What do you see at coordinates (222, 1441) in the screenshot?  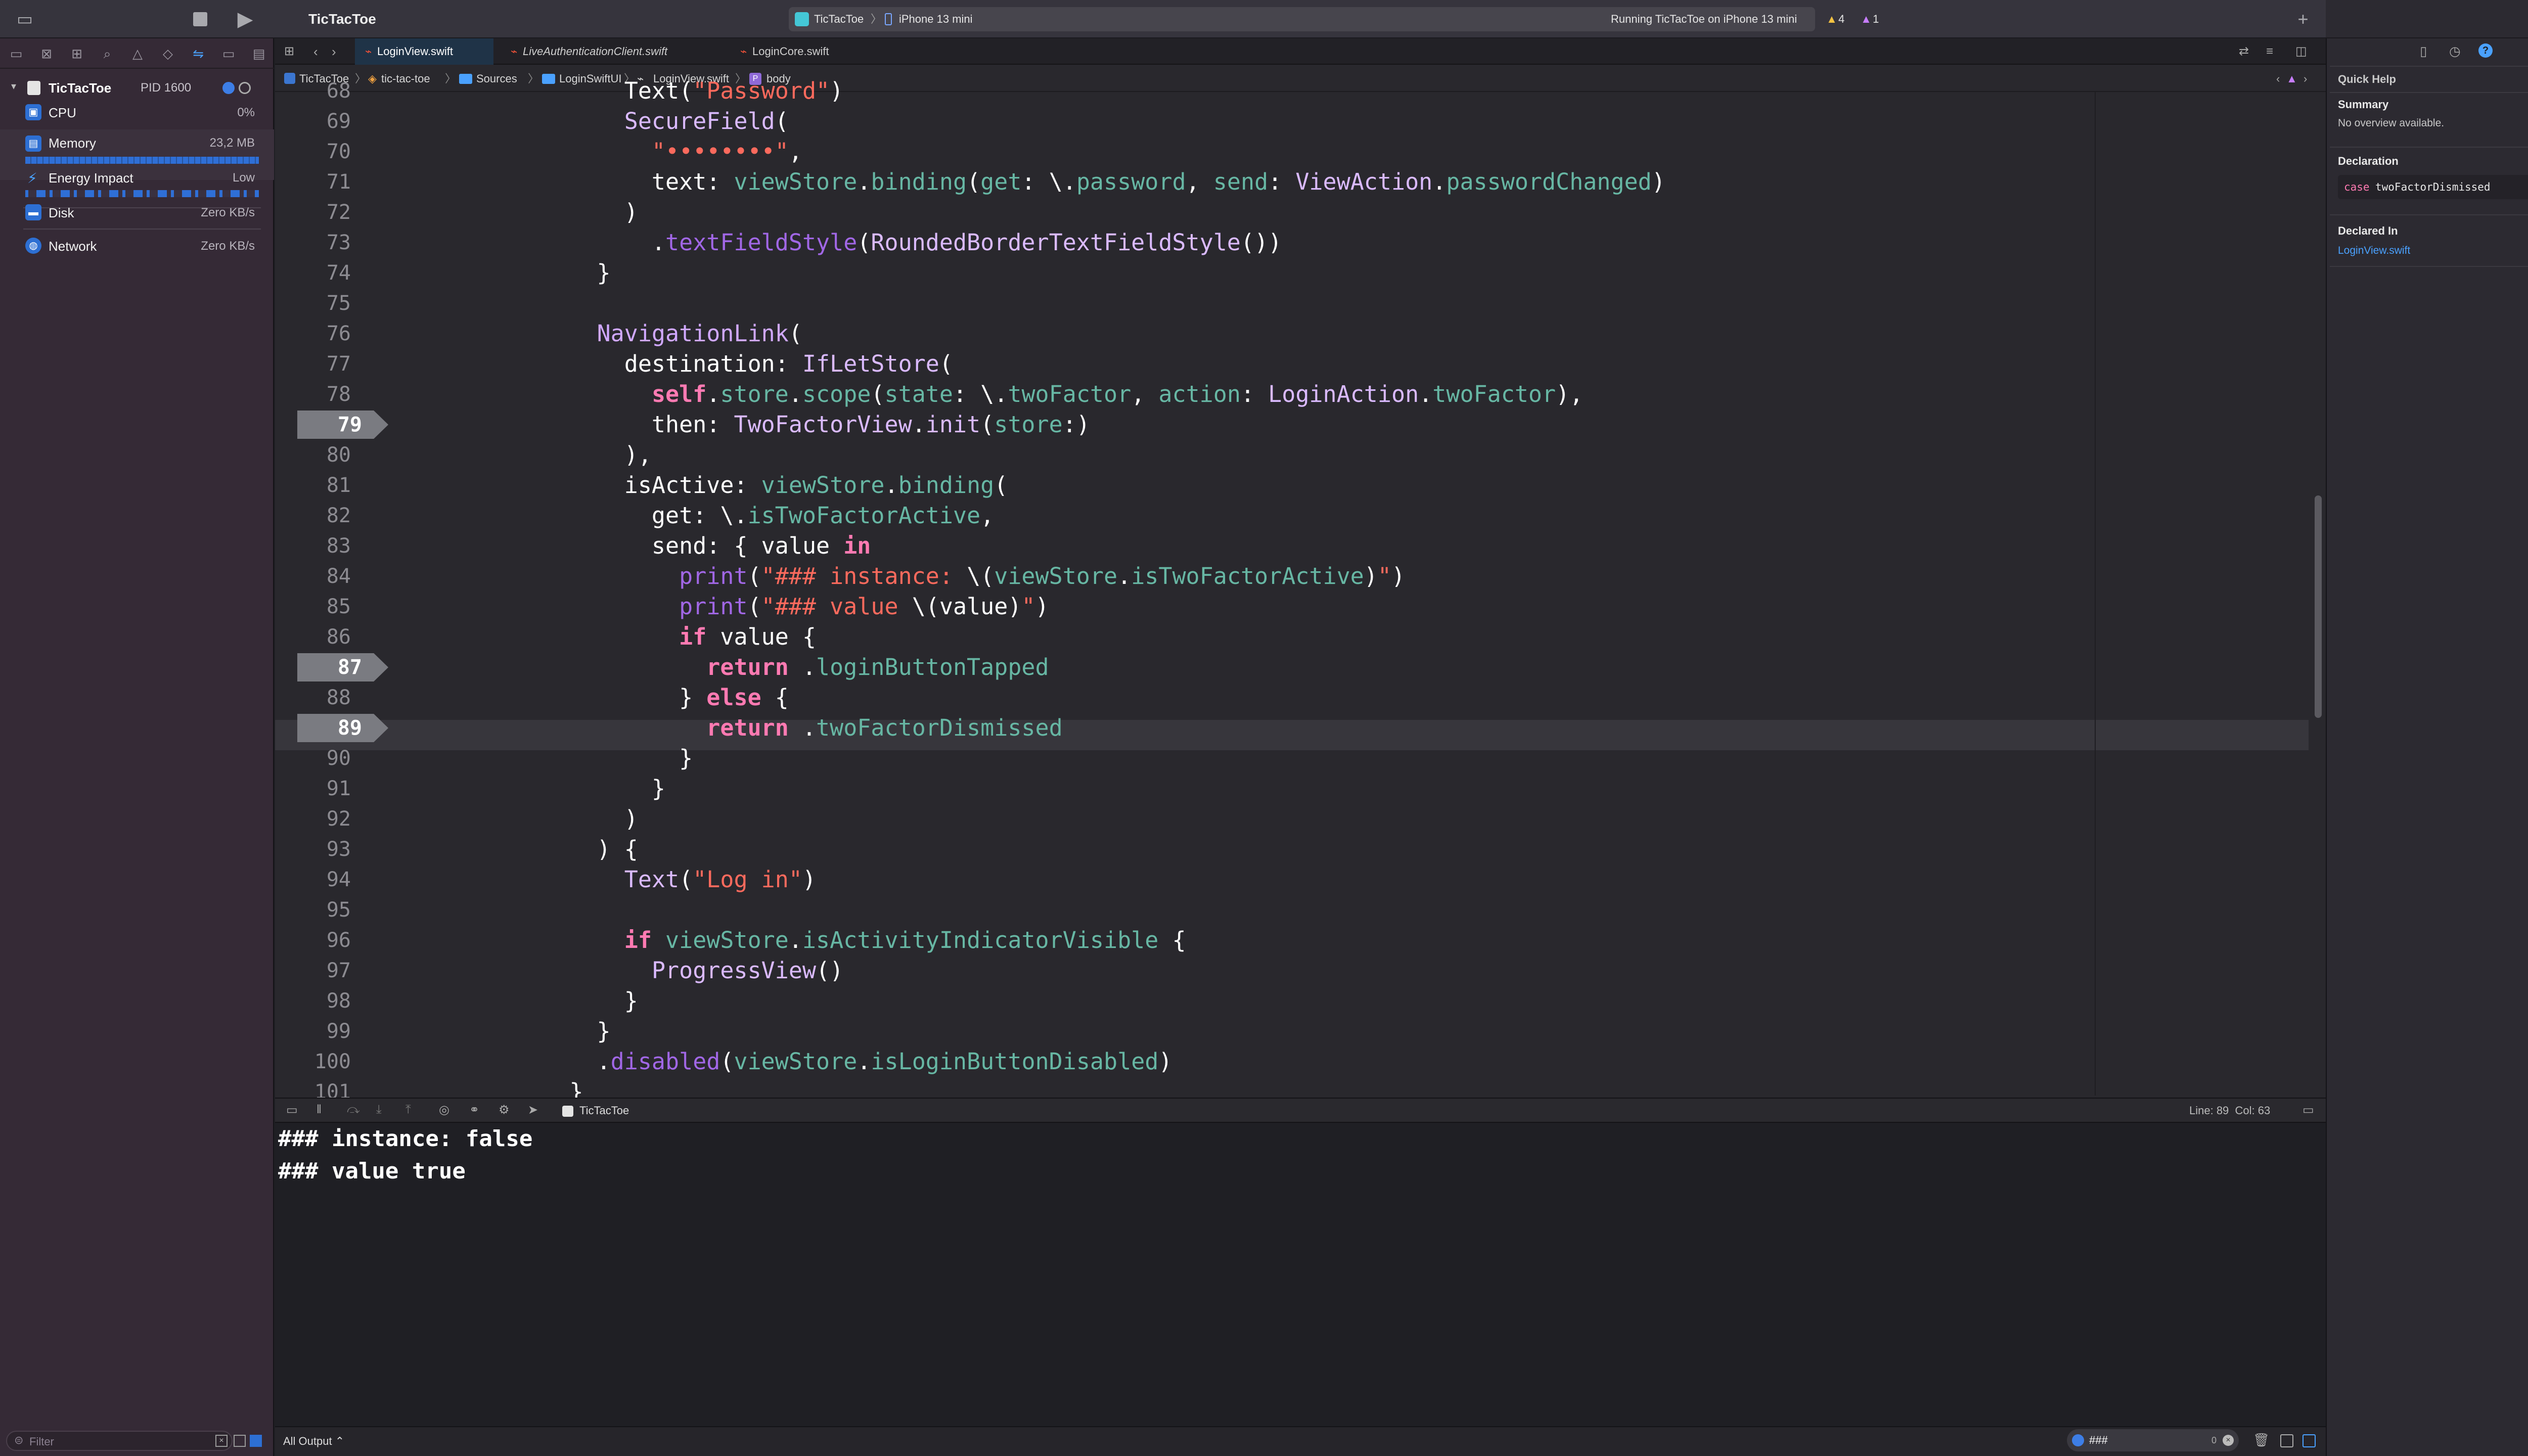 I see `filter-option-icon: ×` at bounding box center [222, 1441].